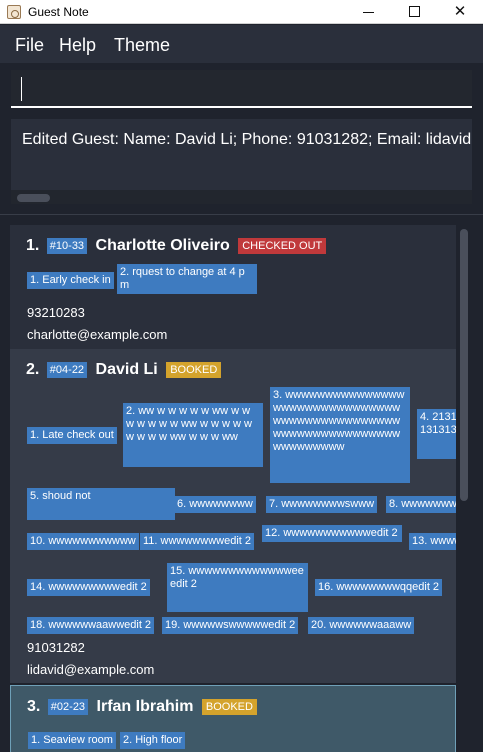 The image size is (483, 752). Describe the element at coordinates (29, 45) in the screenshot. I see `menu-file: File` at that location.